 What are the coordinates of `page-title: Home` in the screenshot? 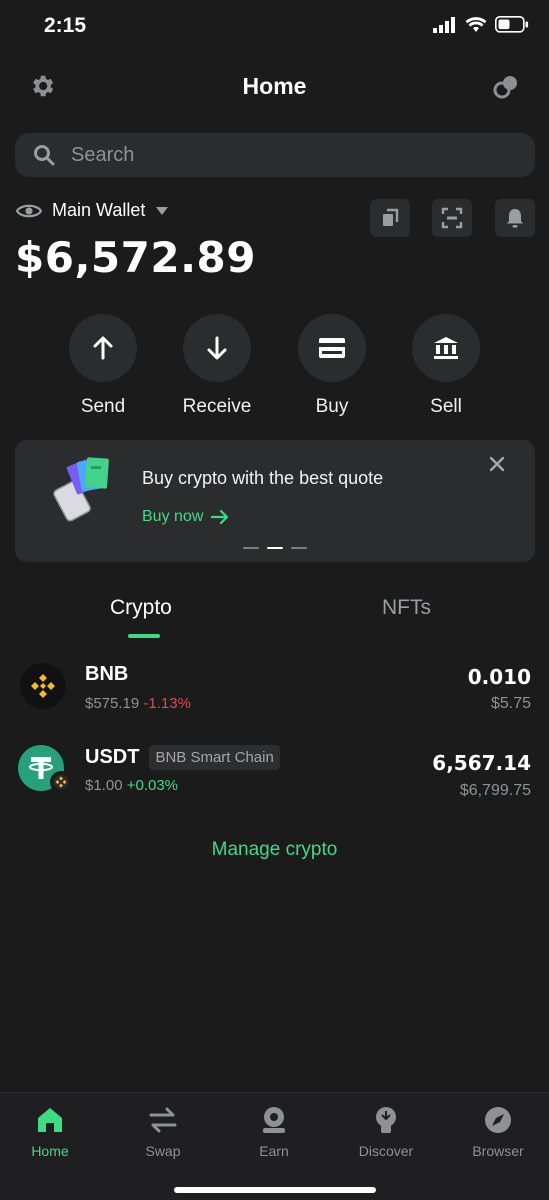 It's located at (274, 86).